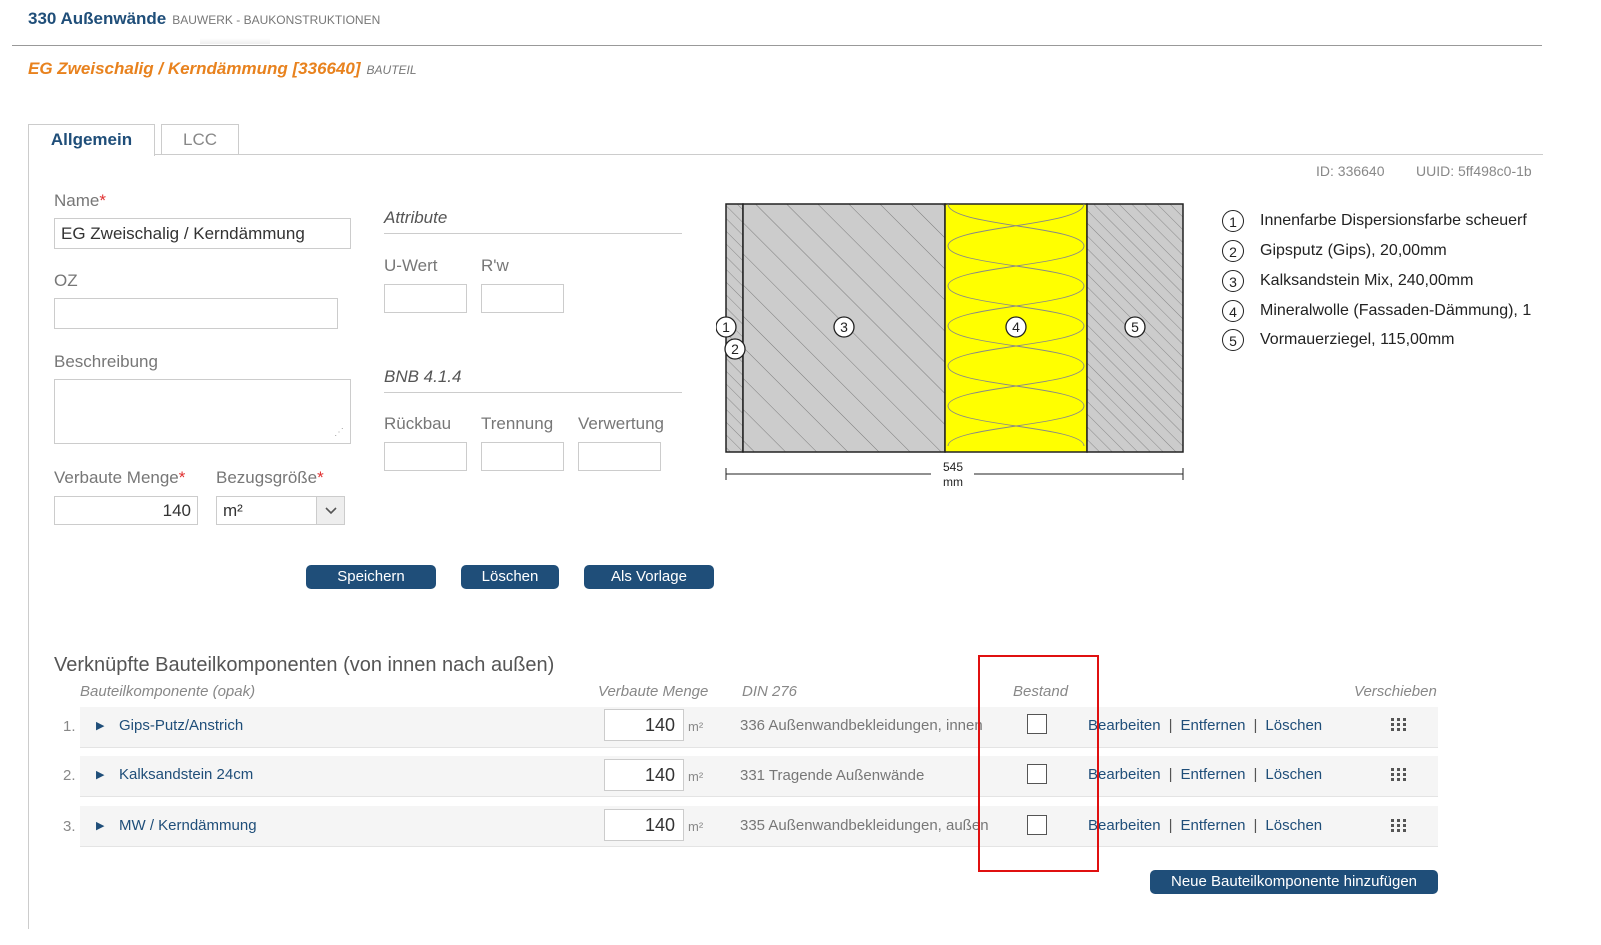 The width and height of the screenshot is (1601, 945). Describe the element at coordinates (1376, 311) in the screenshot. I see `legend-item: 4 Mineralwolle (Fassaden-Dämmung), 1` at that location.